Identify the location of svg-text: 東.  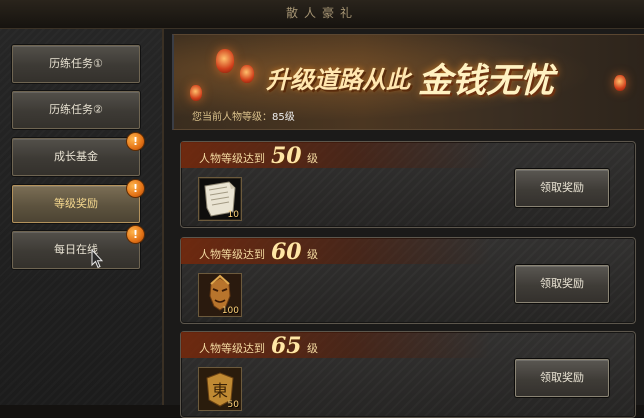
(220, 390).